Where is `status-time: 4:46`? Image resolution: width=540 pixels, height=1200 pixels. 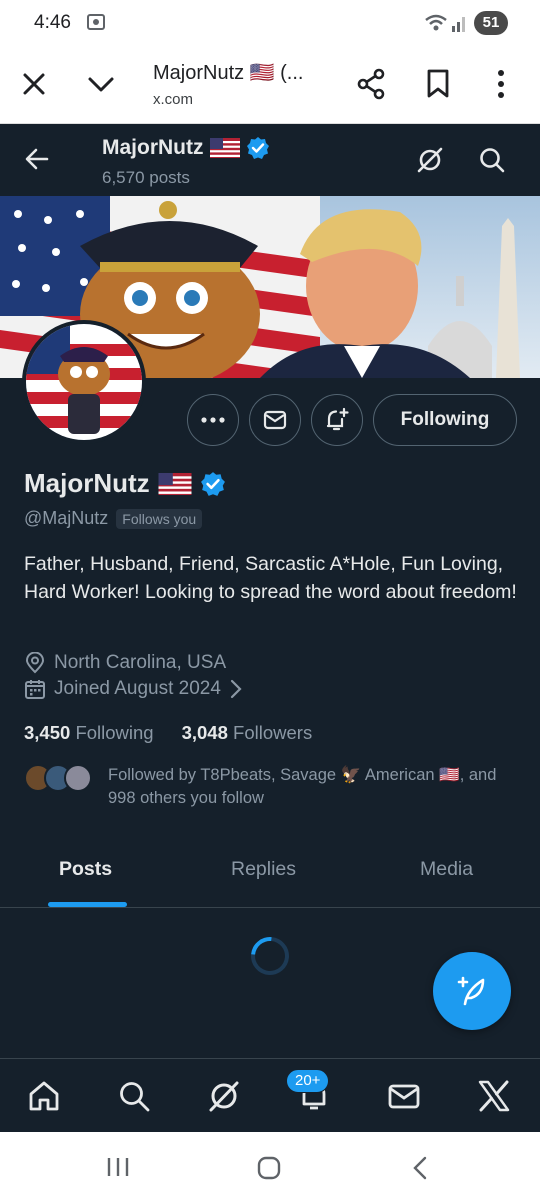
status-time: 4:46 is located at coordinates (52, 22).